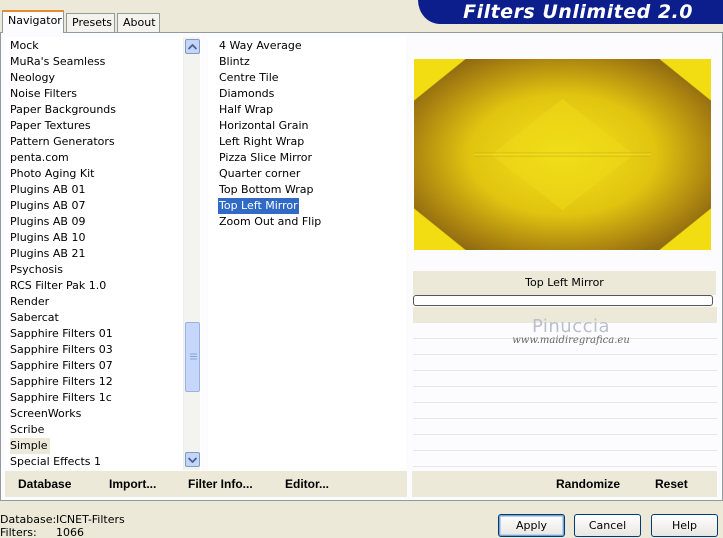 This screenshot has height=538, width=723. What do you see at coordinates (607, 525) in the screenshot?
I see `cancel-button: Cancel` at bounding box center [607, 525].